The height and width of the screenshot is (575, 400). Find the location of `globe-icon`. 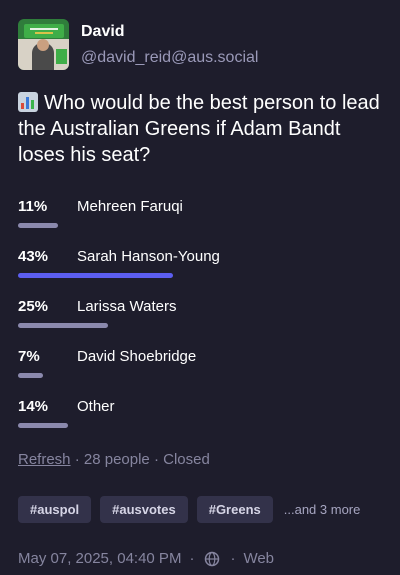

globe-icon is located at coordinates (212, 558).